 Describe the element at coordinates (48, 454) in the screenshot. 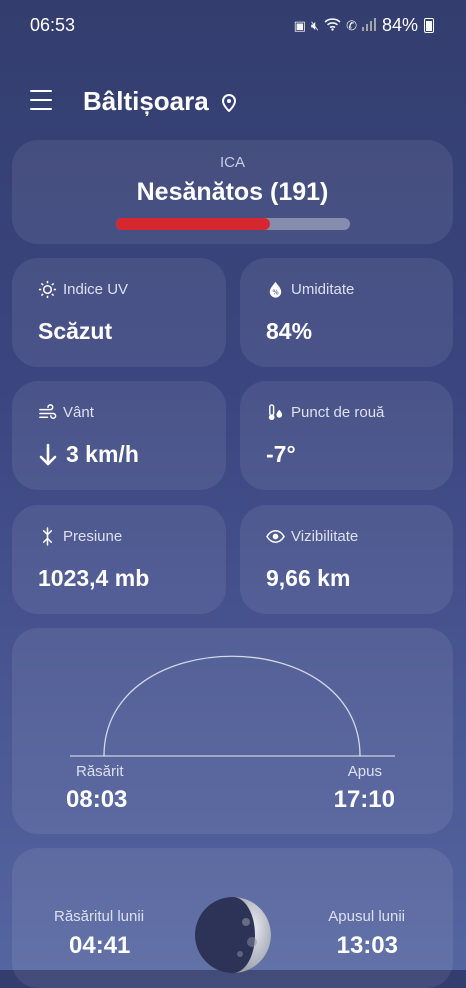

I see `arrow-down-icon` at that location.